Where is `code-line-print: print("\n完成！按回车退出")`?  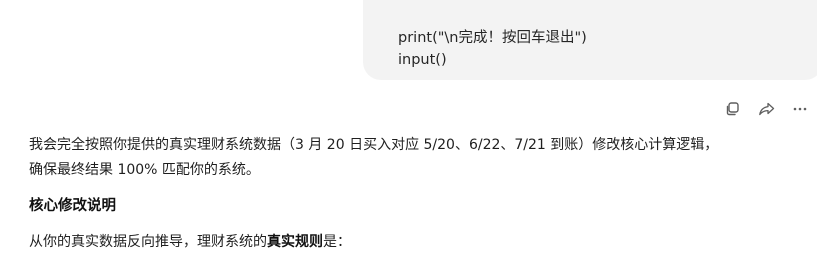 code-line-print: print("\n完成！按回车退出") is located at coordinates (492, 38).